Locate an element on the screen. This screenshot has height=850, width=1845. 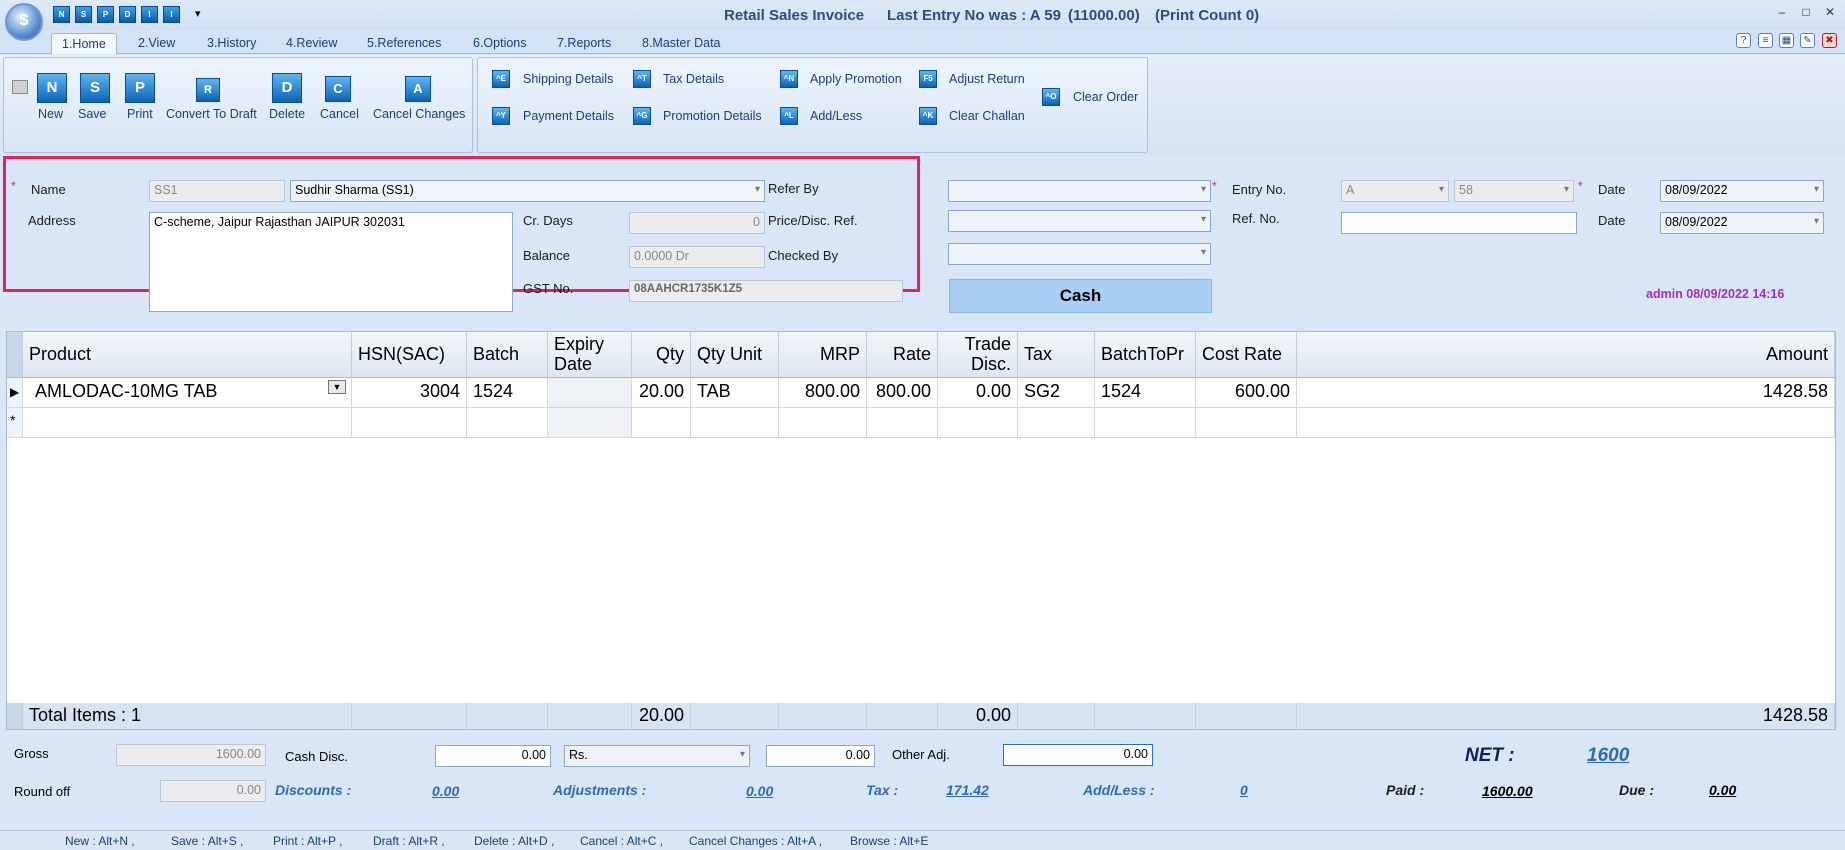
col-expiry-date: Expiry Date is located at coordinates (590, 355).